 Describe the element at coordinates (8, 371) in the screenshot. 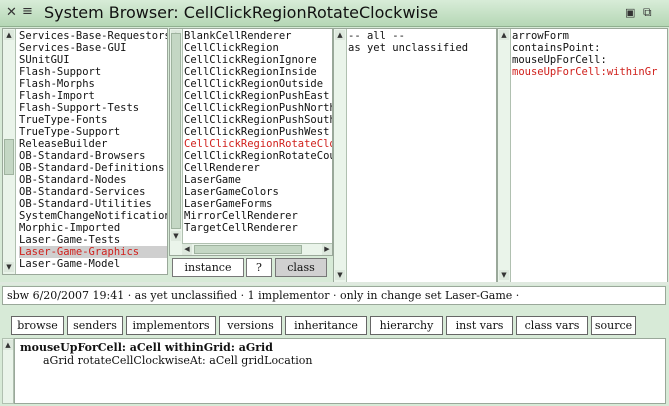

I see `code-vertical-scrollbar: ▲` at that location.